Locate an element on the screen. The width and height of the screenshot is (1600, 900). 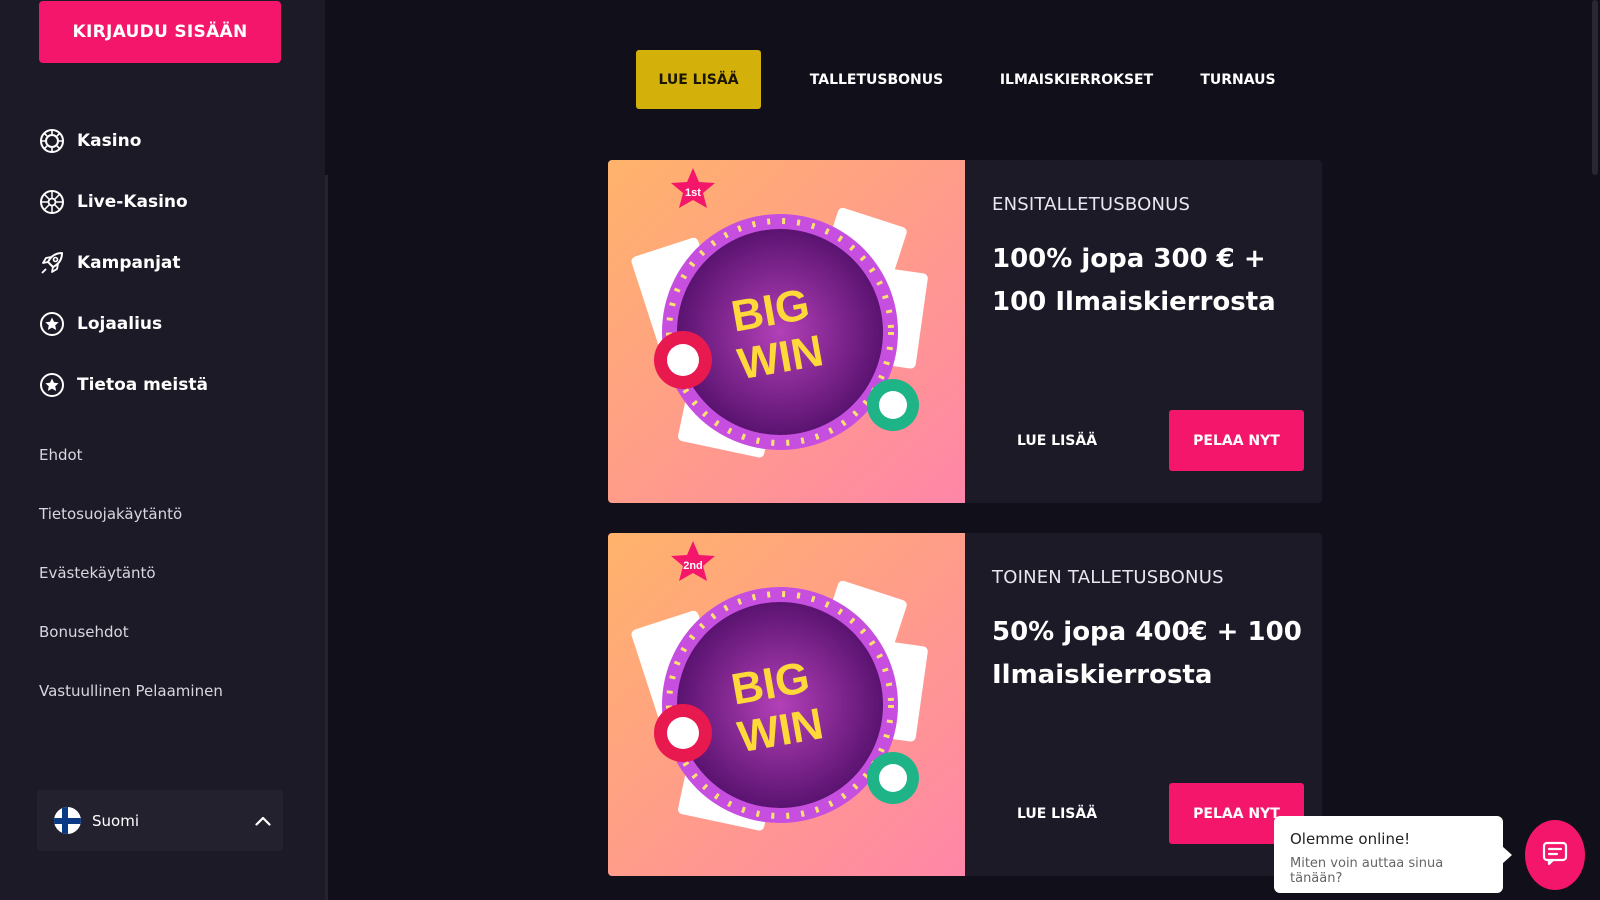
sidebar-divider is located at coordinates (326, 537).